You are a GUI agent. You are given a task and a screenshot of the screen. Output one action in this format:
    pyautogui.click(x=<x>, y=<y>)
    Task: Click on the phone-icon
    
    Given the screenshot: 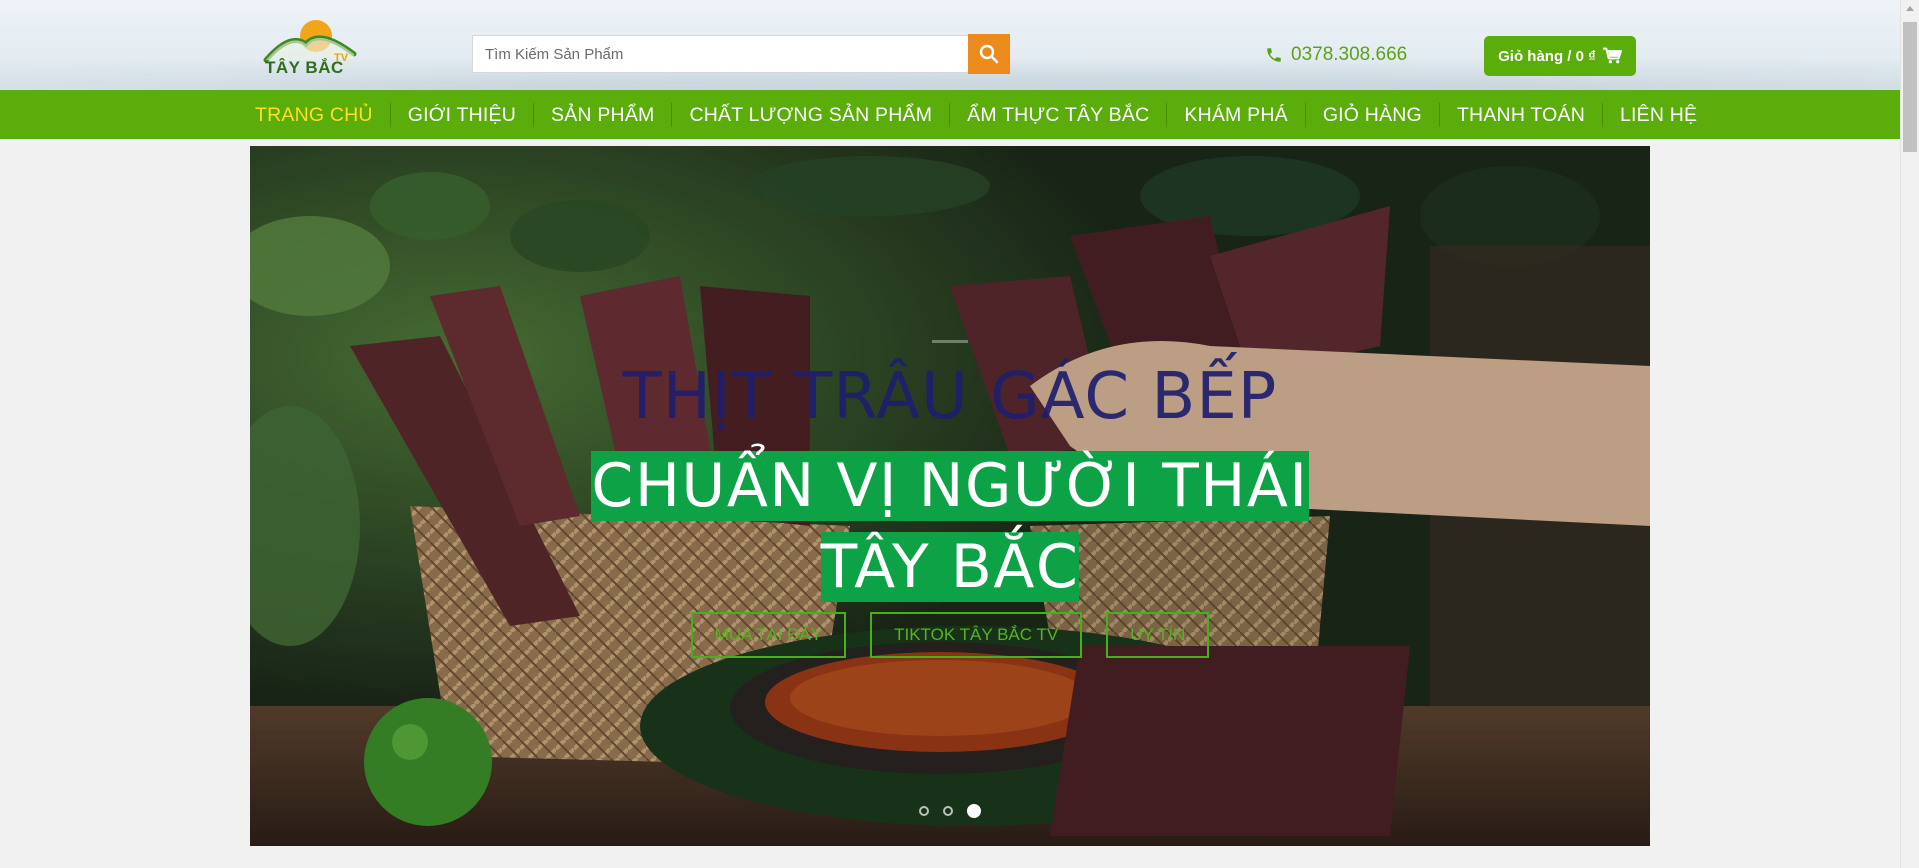 What is the action you would take?
    pyautogui.click(x=1274, y=55)
    